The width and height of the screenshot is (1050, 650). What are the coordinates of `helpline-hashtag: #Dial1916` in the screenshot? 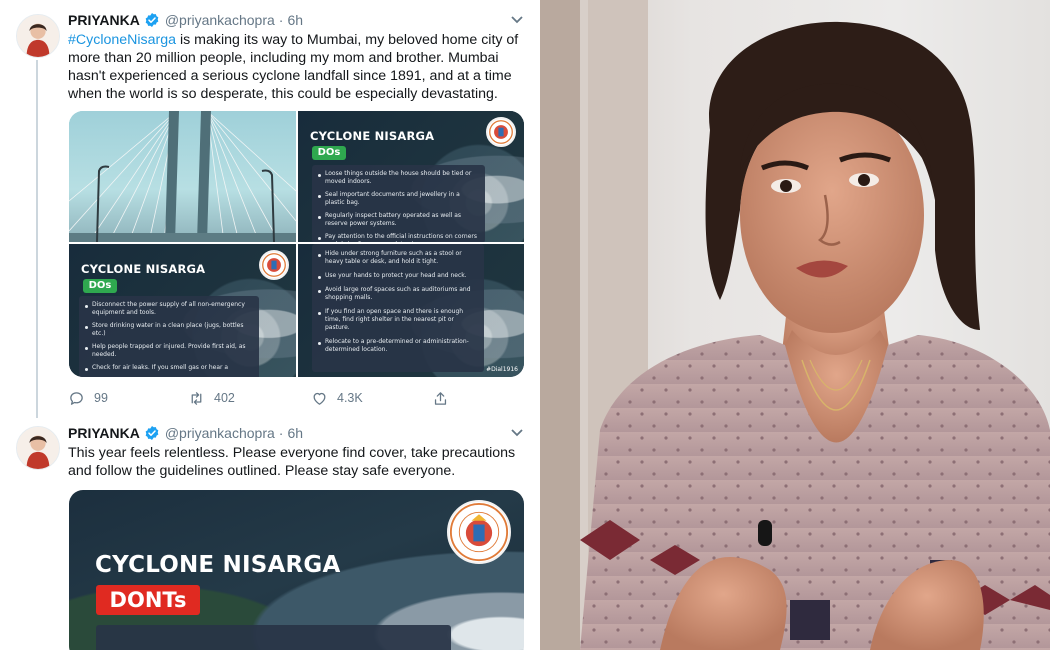 It's located at (502, 369).